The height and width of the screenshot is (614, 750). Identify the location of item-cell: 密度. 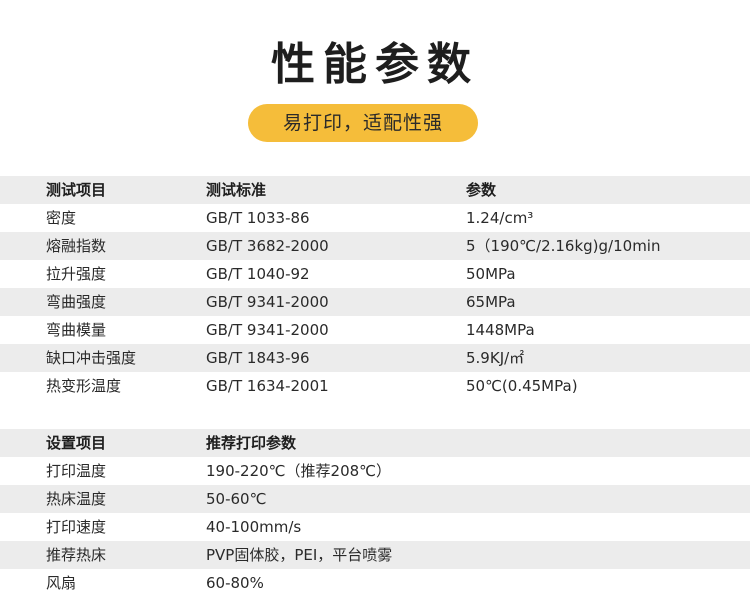
(103, 218).